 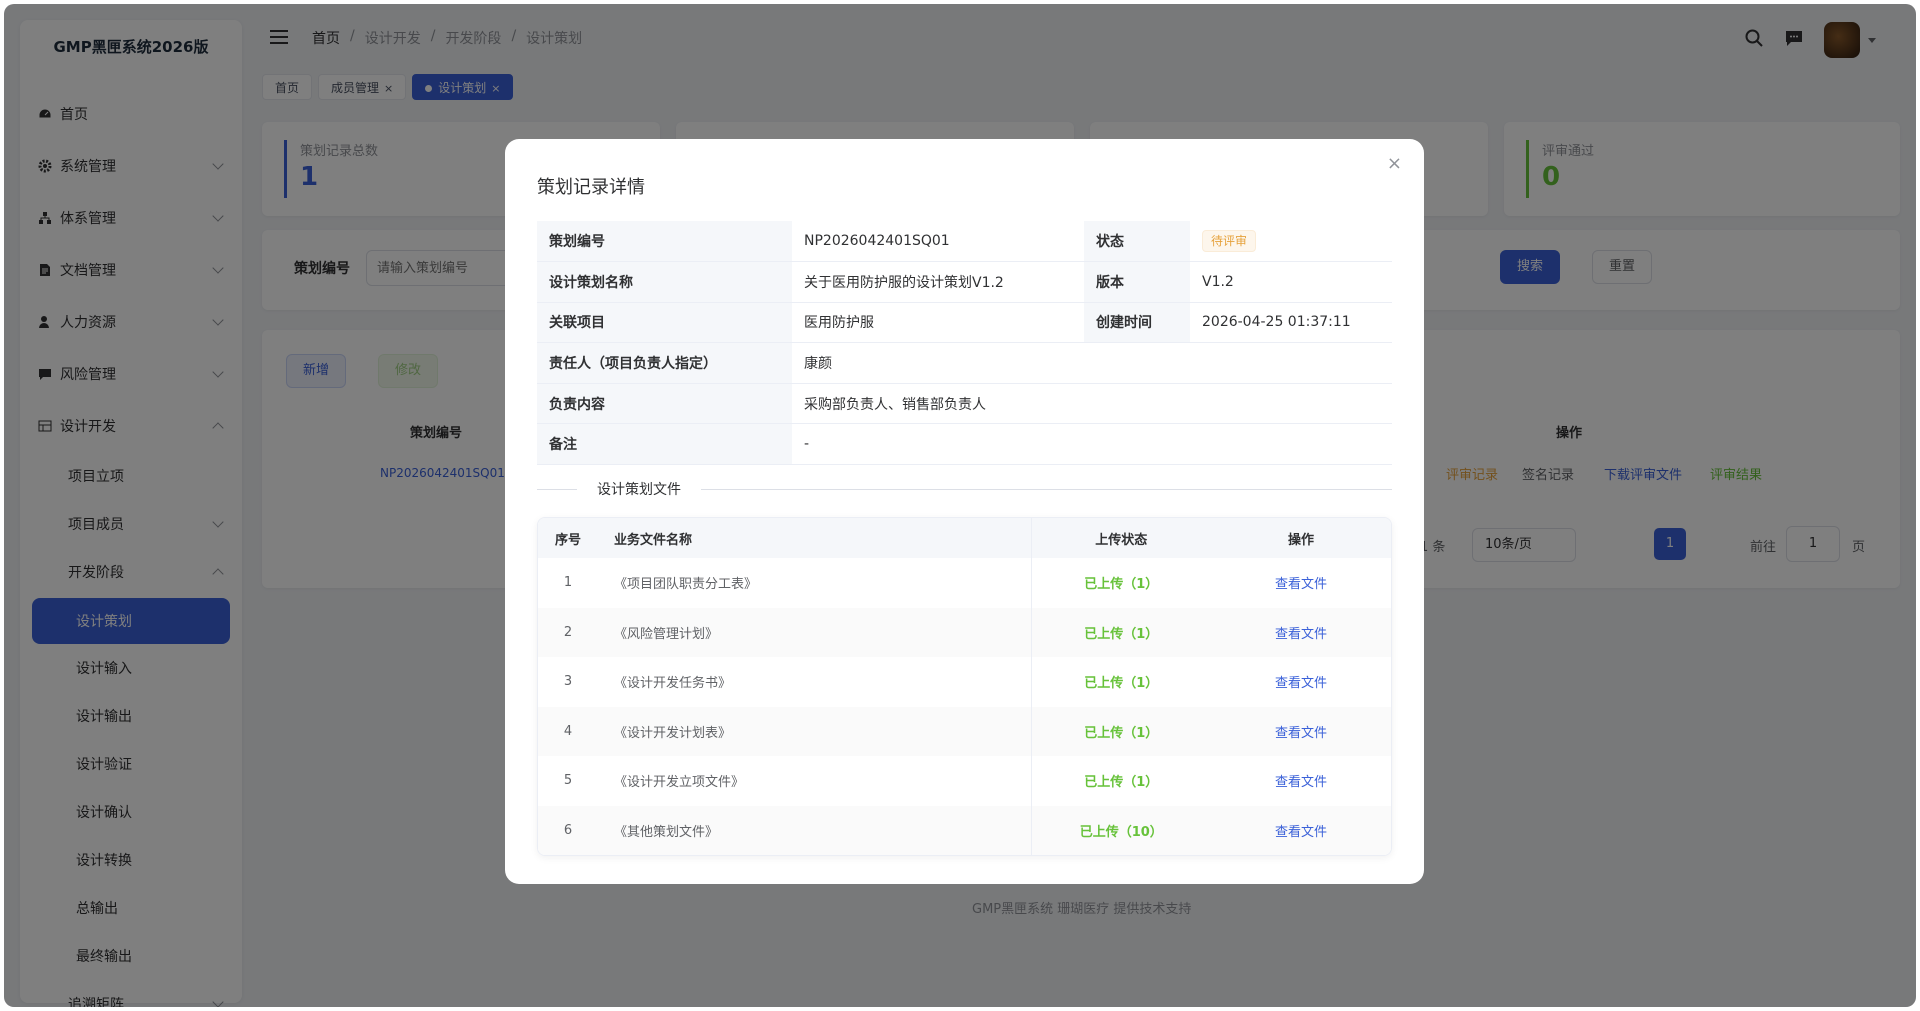 I want to click on detail-label: 设计策划名称, so click(x=664, y=282).